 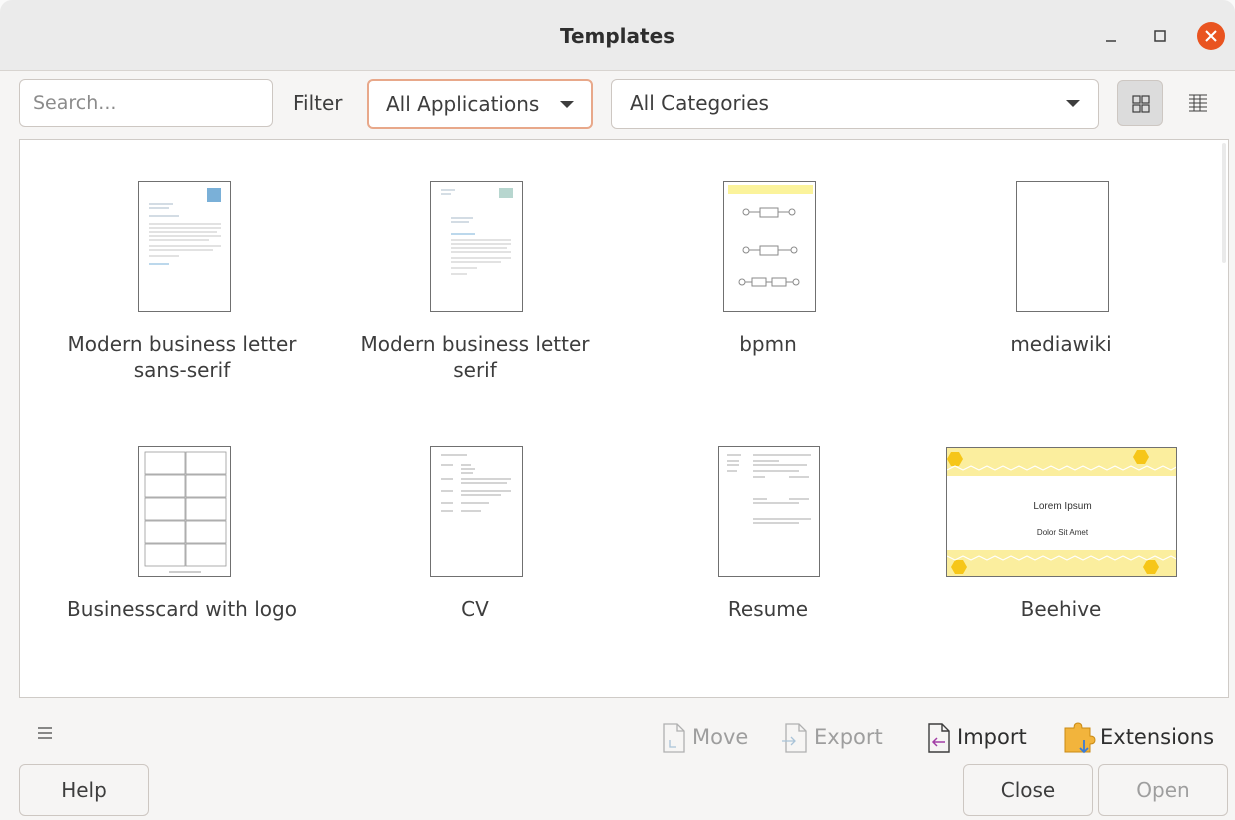 I want to click on template-name: mediawiki, so click(x=1061, y=344).